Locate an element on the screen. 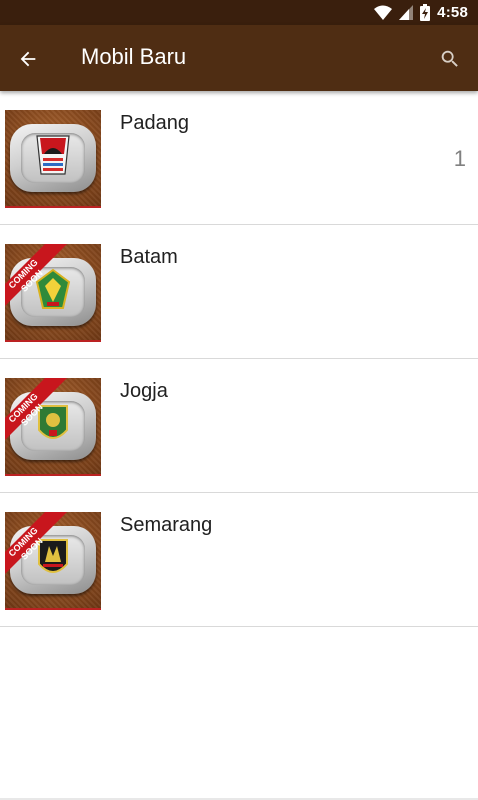 This screenshot has width=478, height=800. app-bar: Mobil Baru is located at coordinates (239, 58).